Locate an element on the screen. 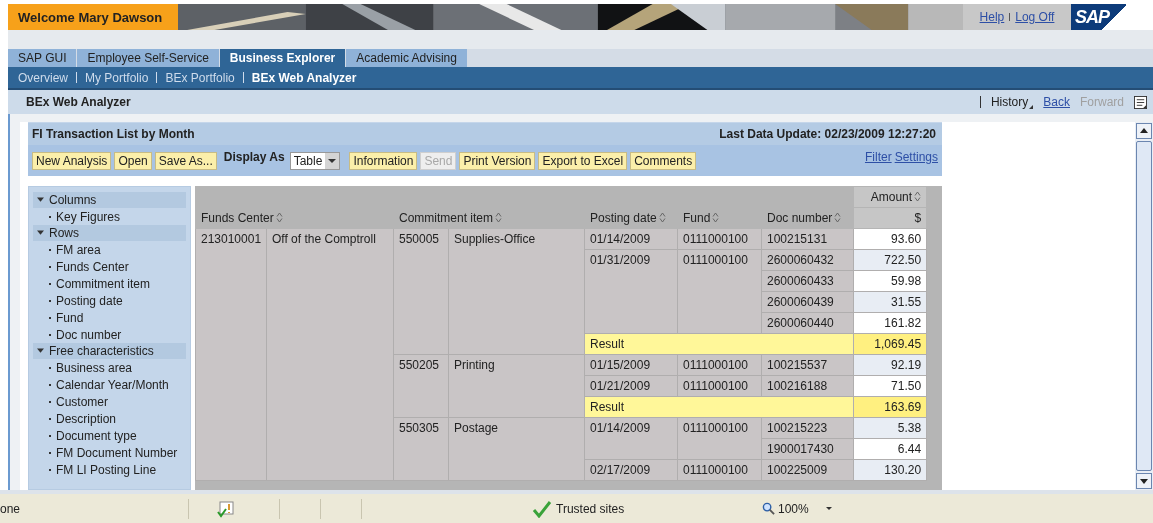  settings-link: Settings is located at coordinates (916, 157).